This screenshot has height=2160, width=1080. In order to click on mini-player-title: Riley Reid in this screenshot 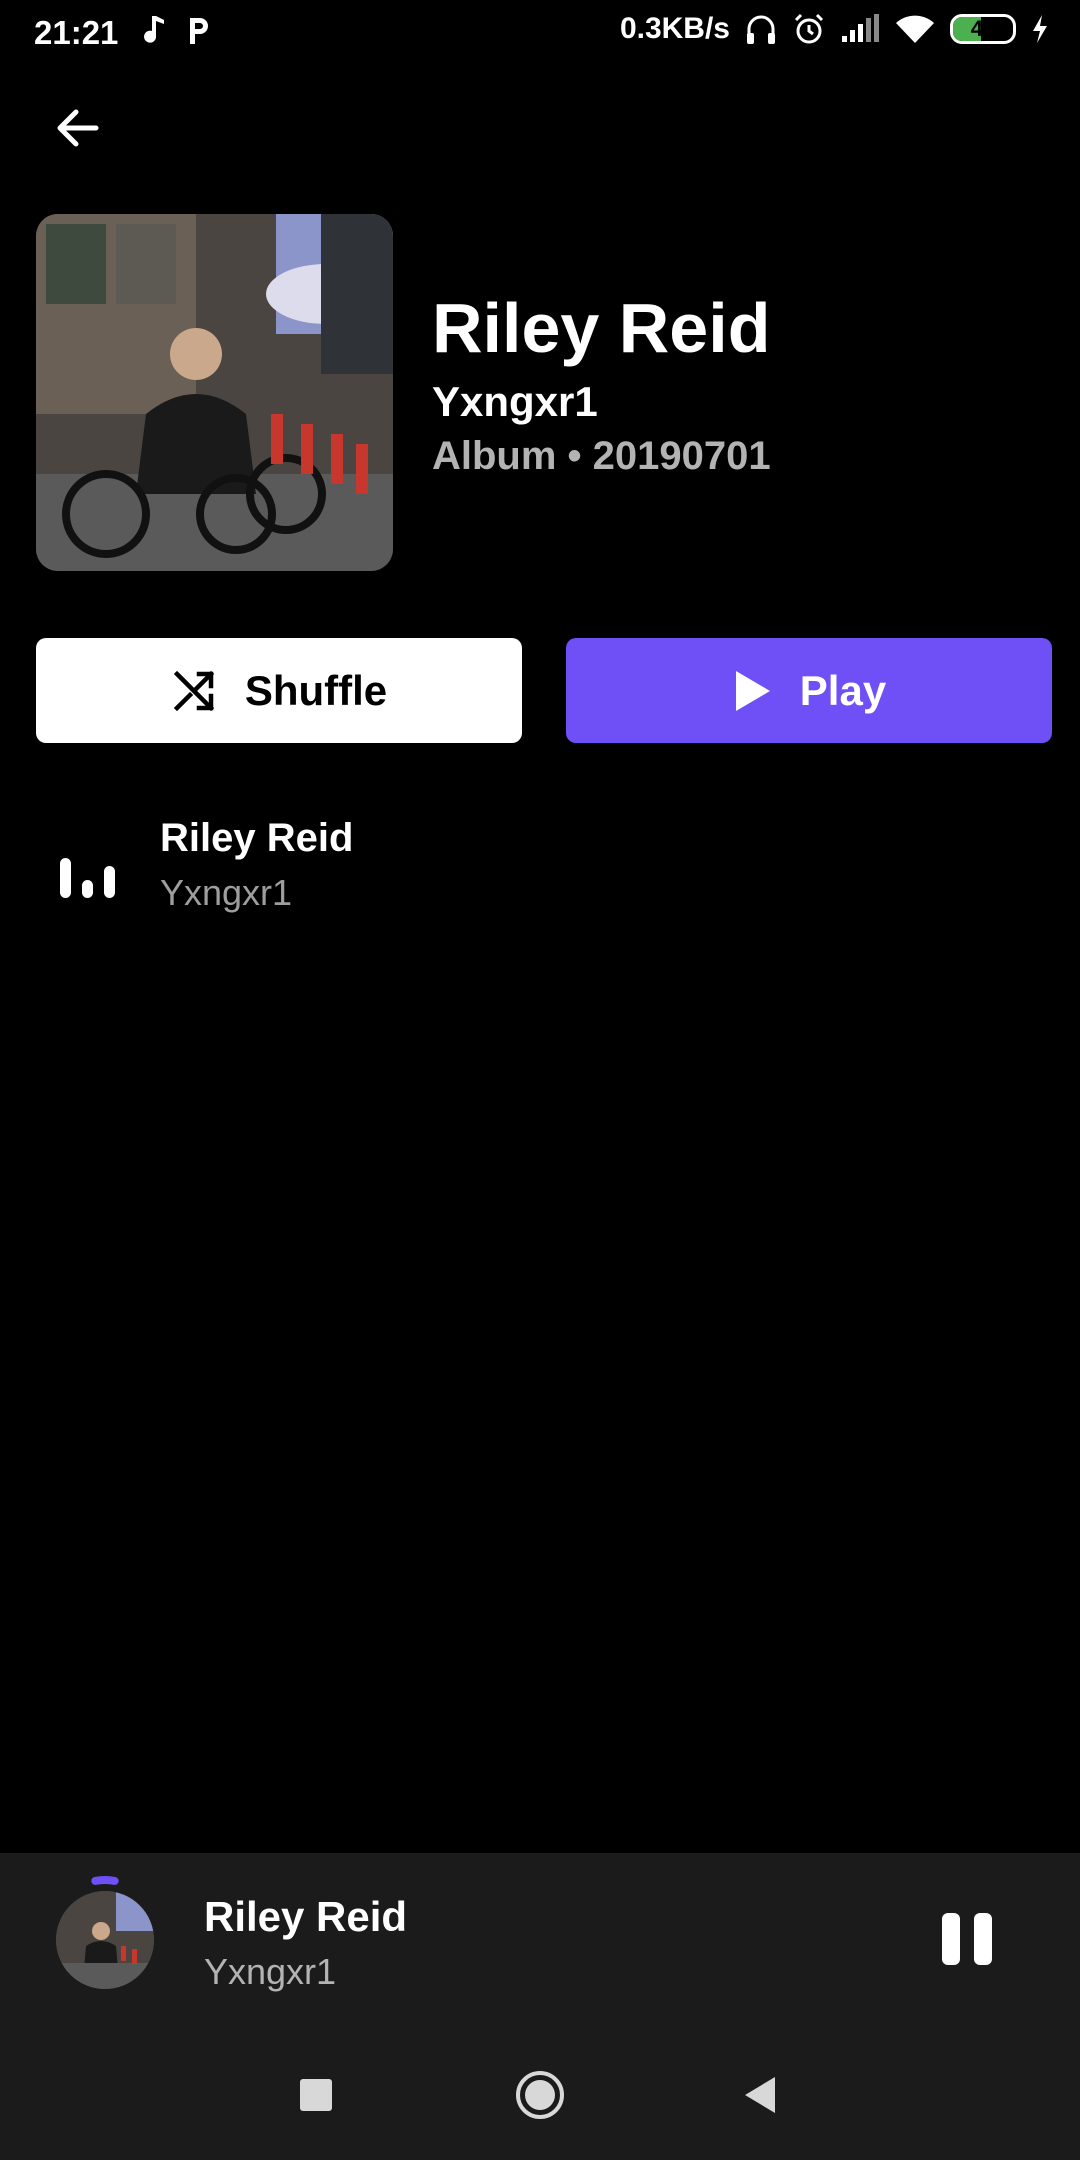, I will do `click(306, 1916)`.